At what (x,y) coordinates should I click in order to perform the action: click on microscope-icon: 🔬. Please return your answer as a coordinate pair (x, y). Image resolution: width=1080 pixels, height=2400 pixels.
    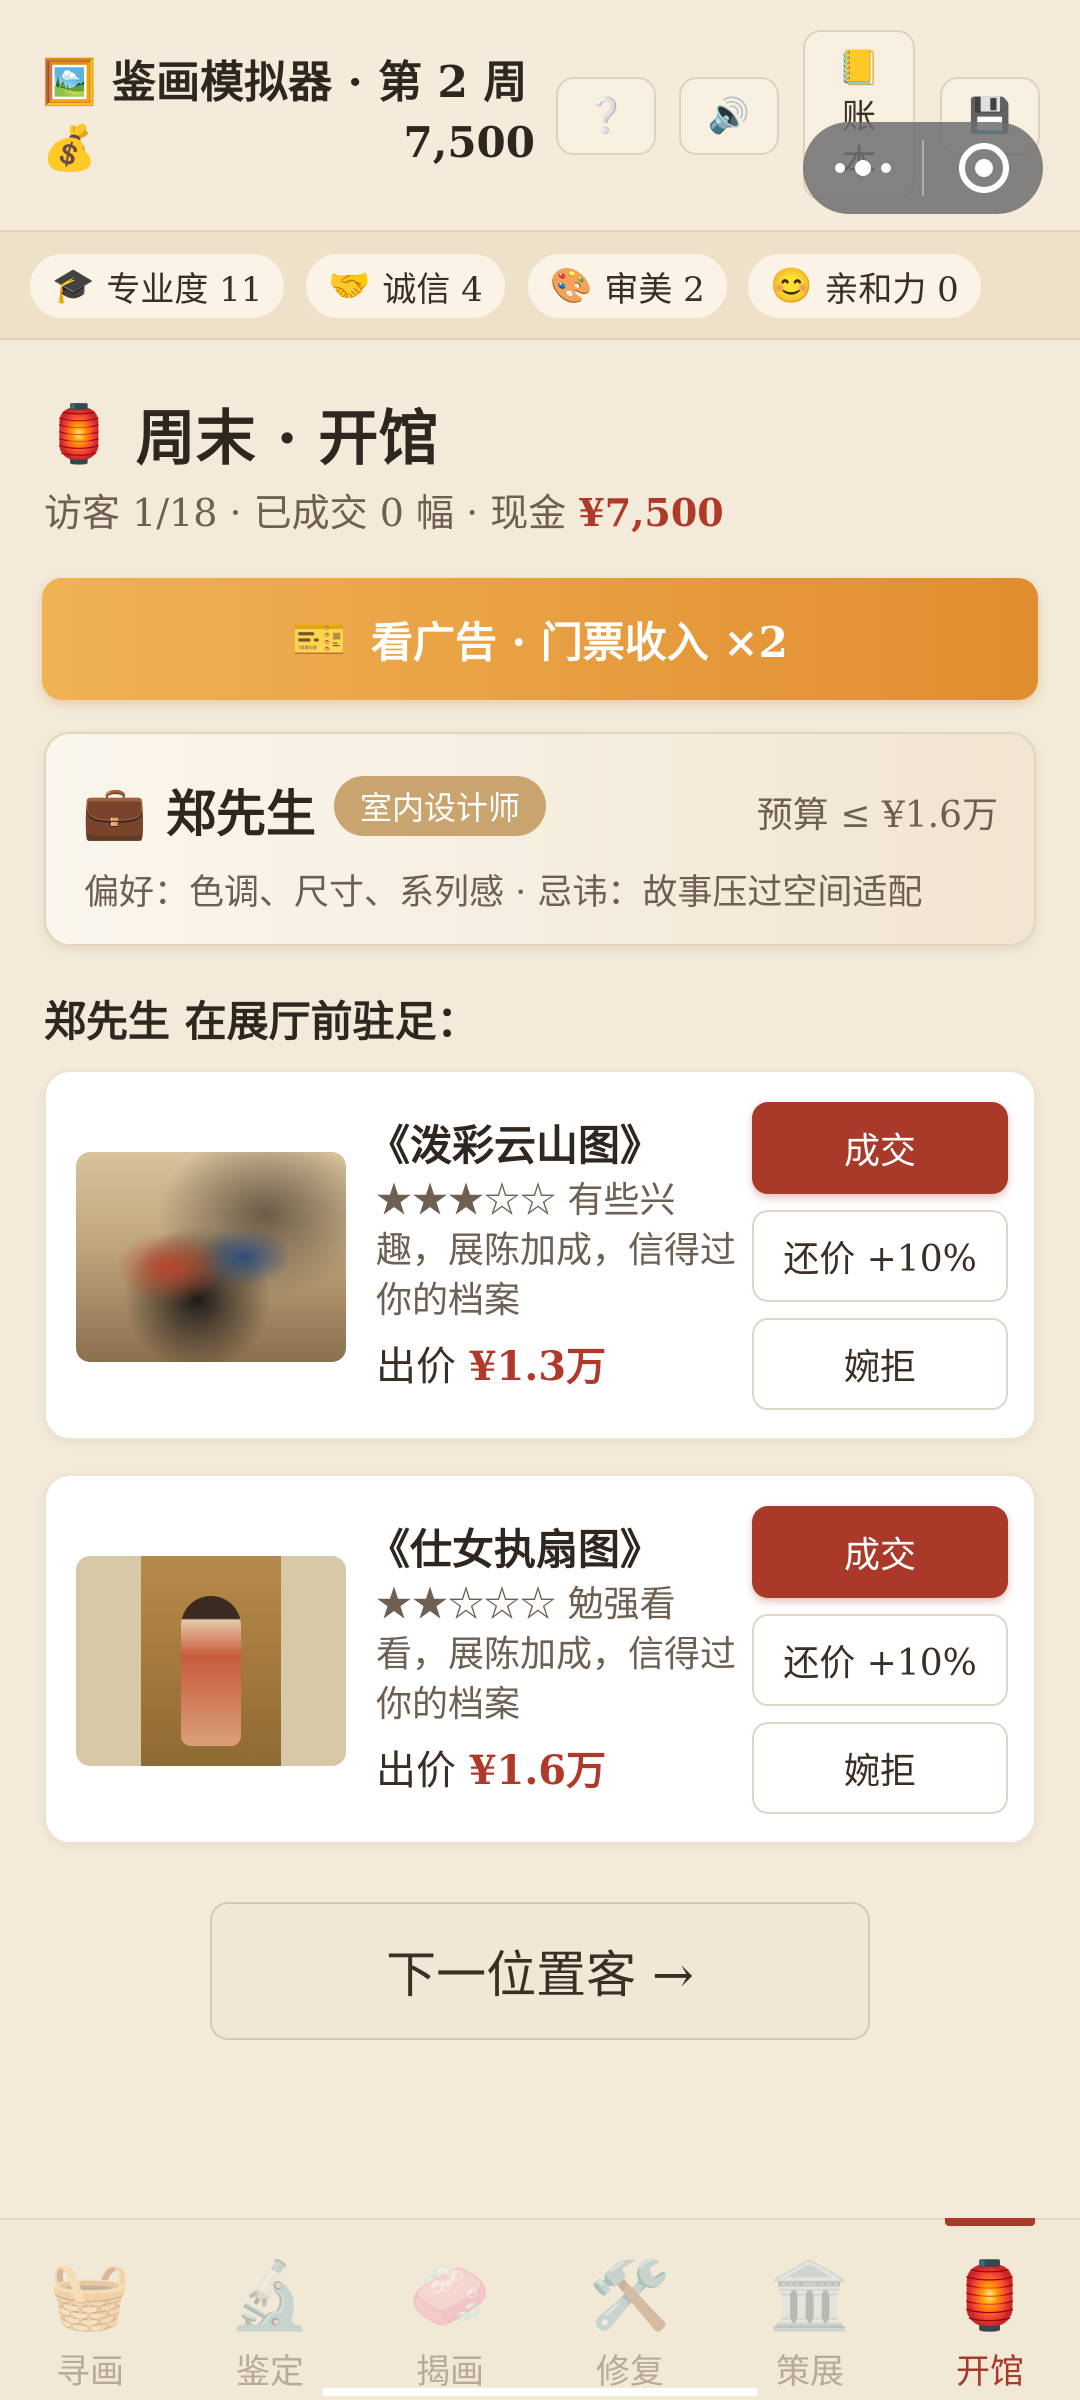
    Looking at the image, I should click on (270, 2295).